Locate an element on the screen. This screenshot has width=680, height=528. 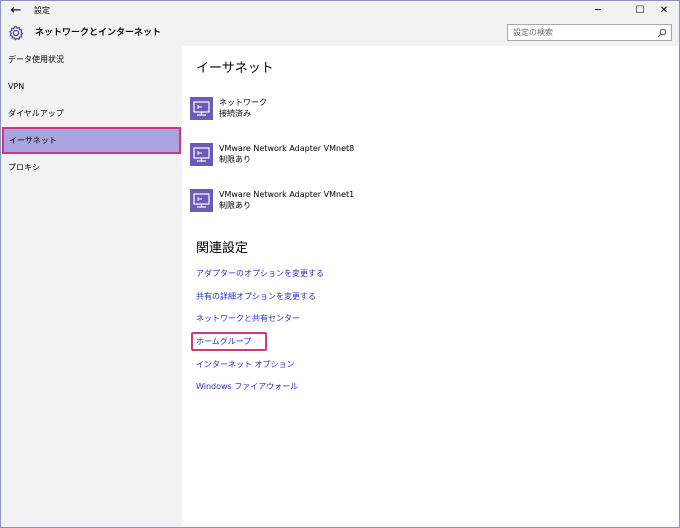
network-name: VMware Network Adapter VMnet8 is located at coordinates (287, 148).